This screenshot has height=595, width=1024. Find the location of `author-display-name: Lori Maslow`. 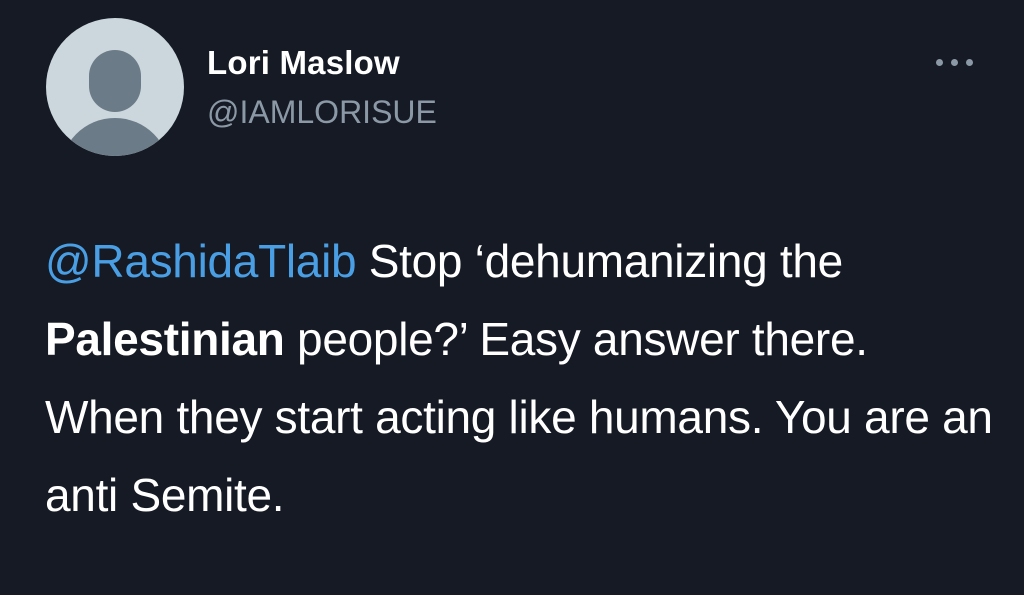

author-display-name: Lori Maslow is located at coordinates (303, 63).